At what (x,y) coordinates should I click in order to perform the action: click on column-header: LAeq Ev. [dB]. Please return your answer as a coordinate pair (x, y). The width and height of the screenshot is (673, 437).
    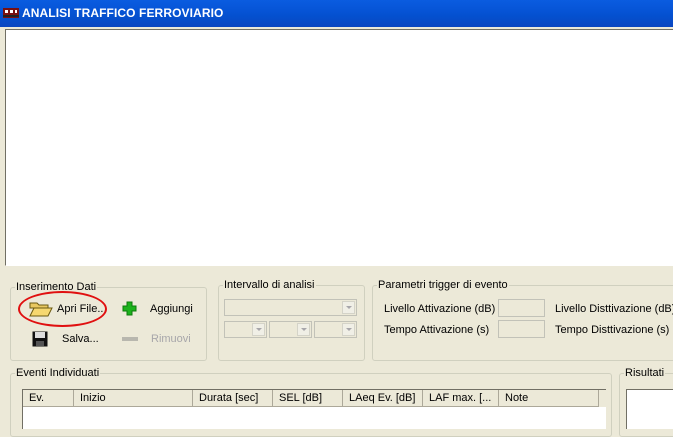
    Looking at the image, I should click on (383, 398).